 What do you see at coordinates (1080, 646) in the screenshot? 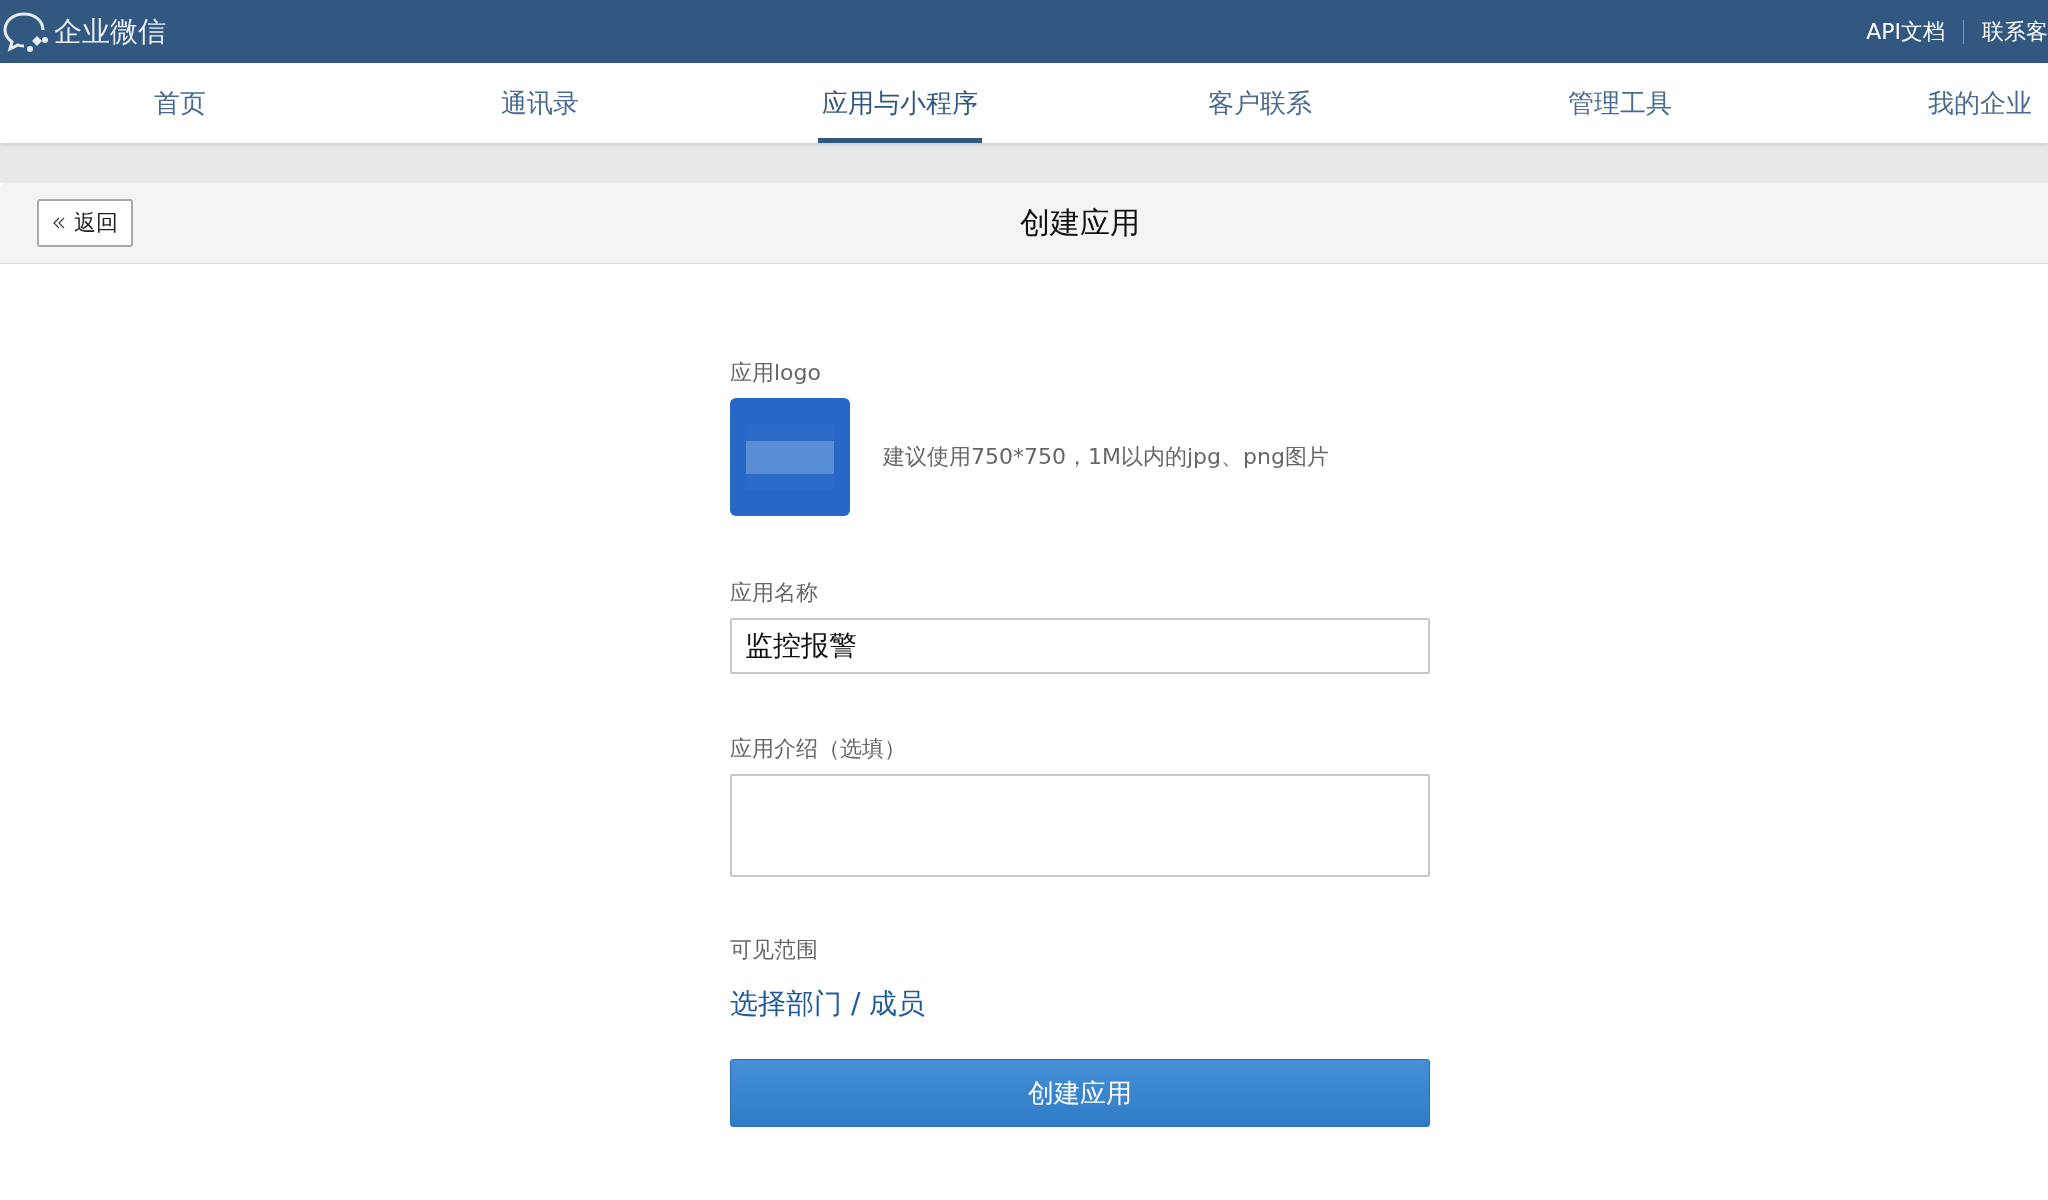
I see `name-input-field: 监控报警` at bounding box center [1080, 646].